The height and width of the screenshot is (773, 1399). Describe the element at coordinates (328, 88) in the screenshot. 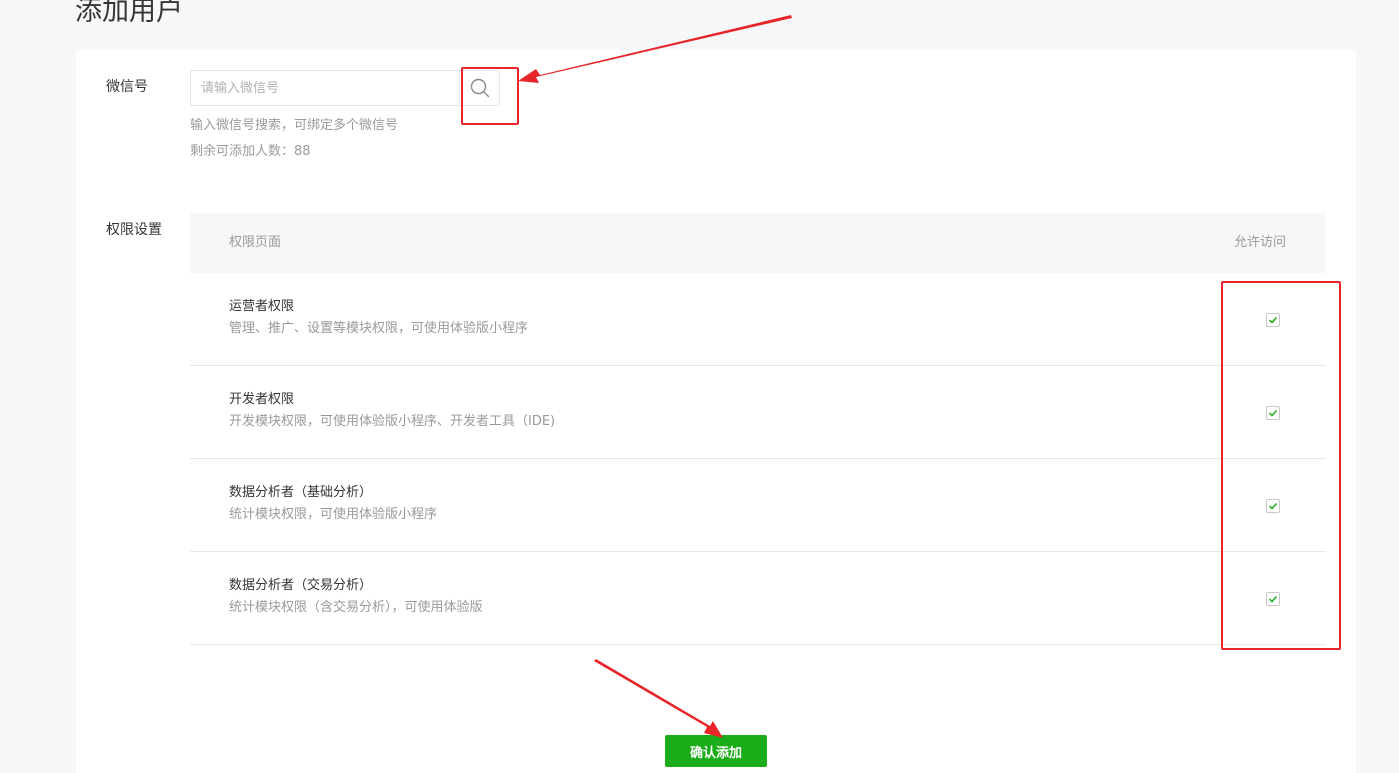

I see `wechat-id-input` at that location.